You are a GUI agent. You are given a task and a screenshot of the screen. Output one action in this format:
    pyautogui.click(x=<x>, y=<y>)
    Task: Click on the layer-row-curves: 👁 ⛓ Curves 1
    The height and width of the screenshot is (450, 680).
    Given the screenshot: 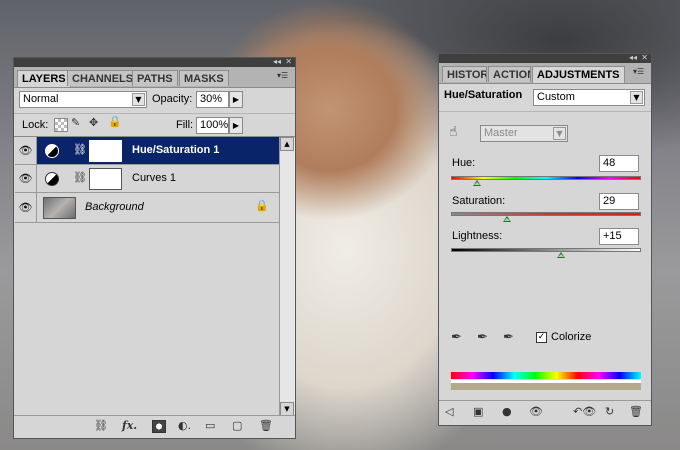 What is the action you would take?
    pyautogui.click(x=153, y=179)
    